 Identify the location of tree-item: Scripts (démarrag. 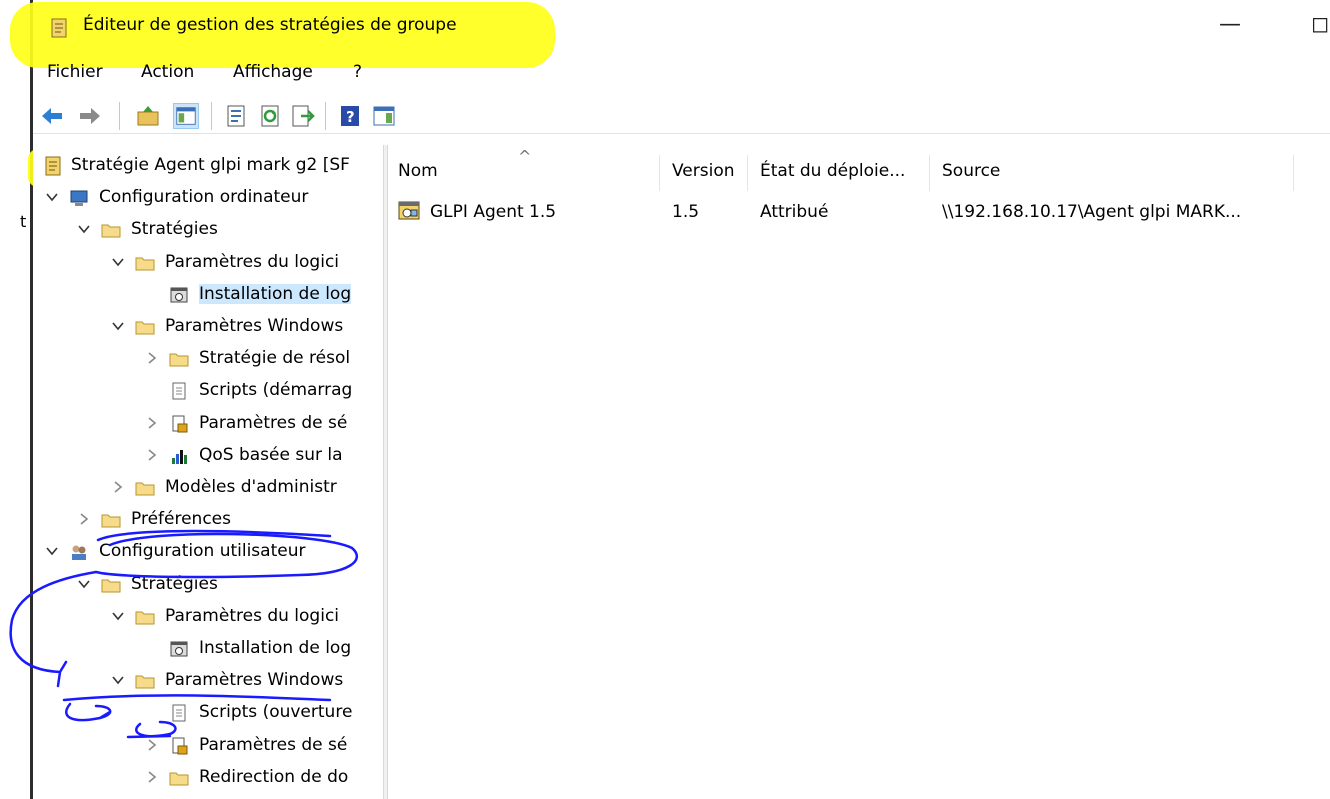
(260, 391).